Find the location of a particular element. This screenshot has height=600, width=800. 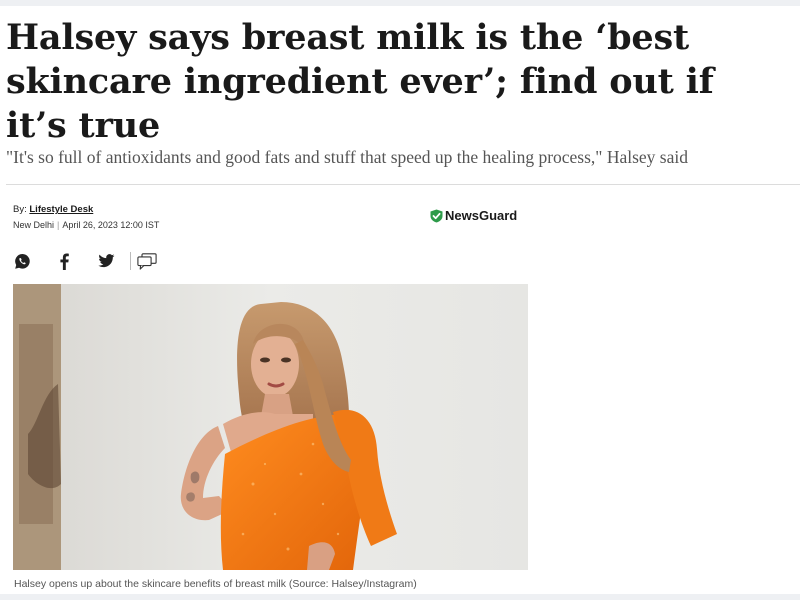

newsguard-badge: NewsGuard is located at coordinates (473, 215).